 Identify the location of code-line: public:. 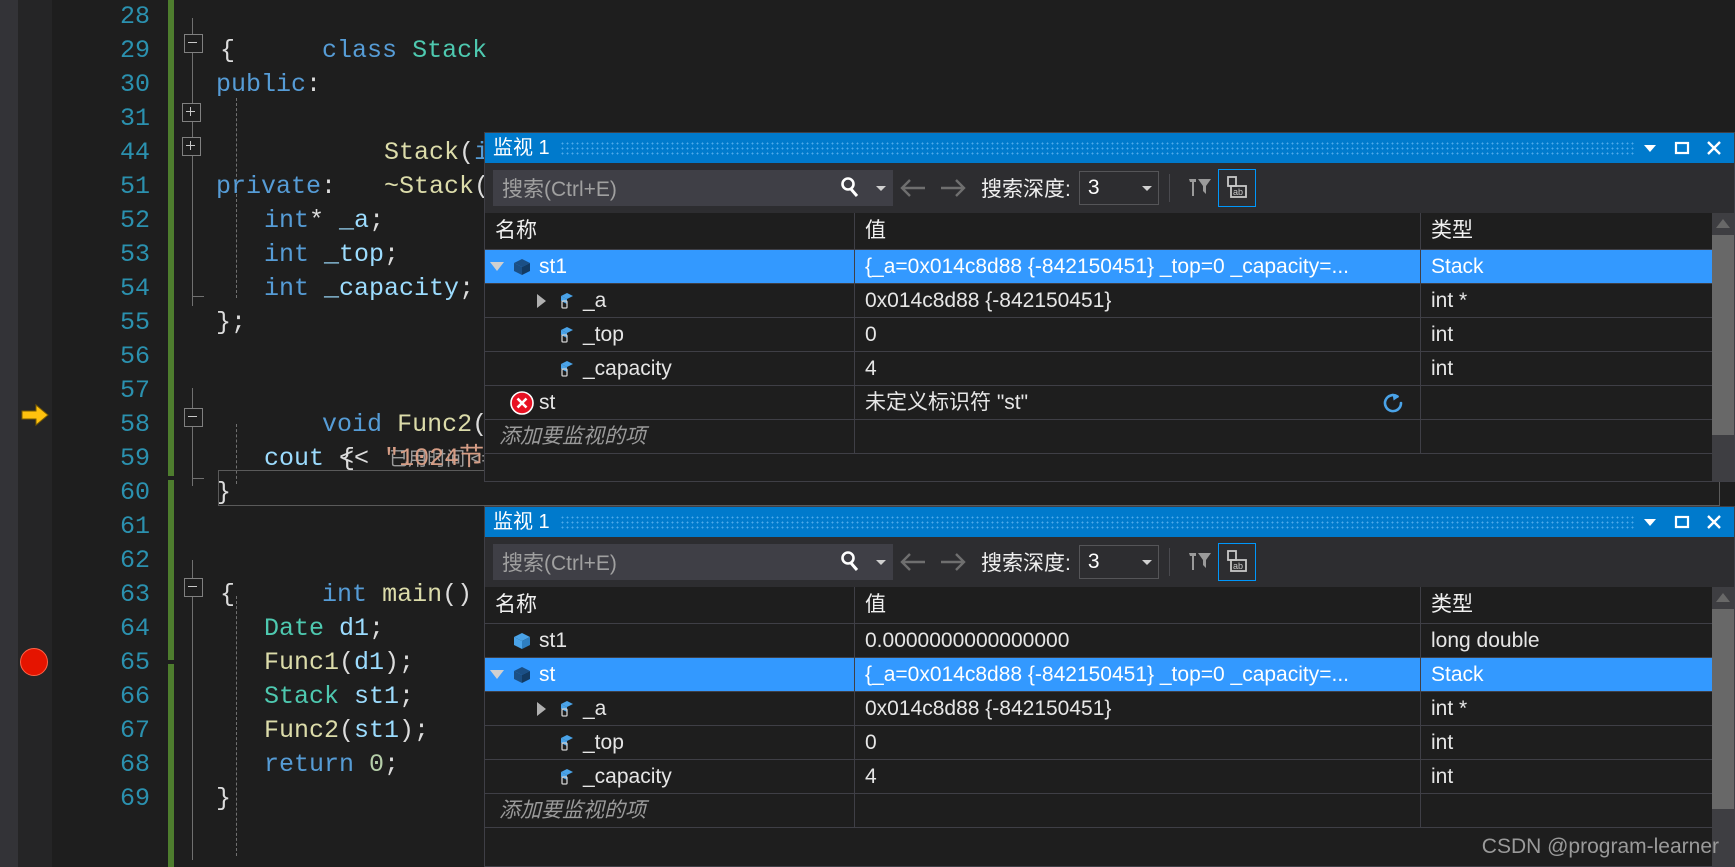
(268, 85).